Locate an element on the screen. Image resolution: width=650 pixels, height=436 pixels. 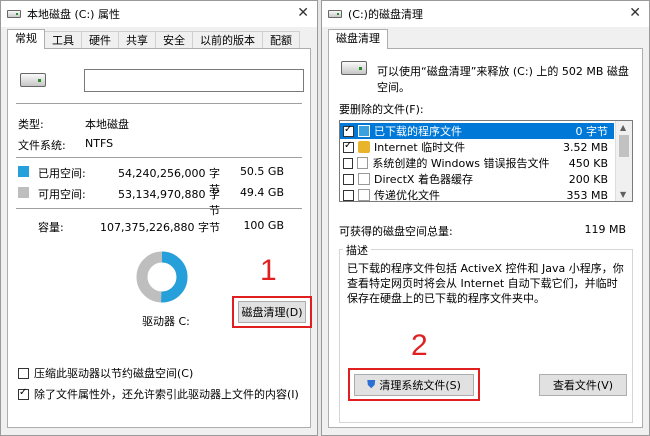
file-size: 353 MB is located at coordinates (587, 195).